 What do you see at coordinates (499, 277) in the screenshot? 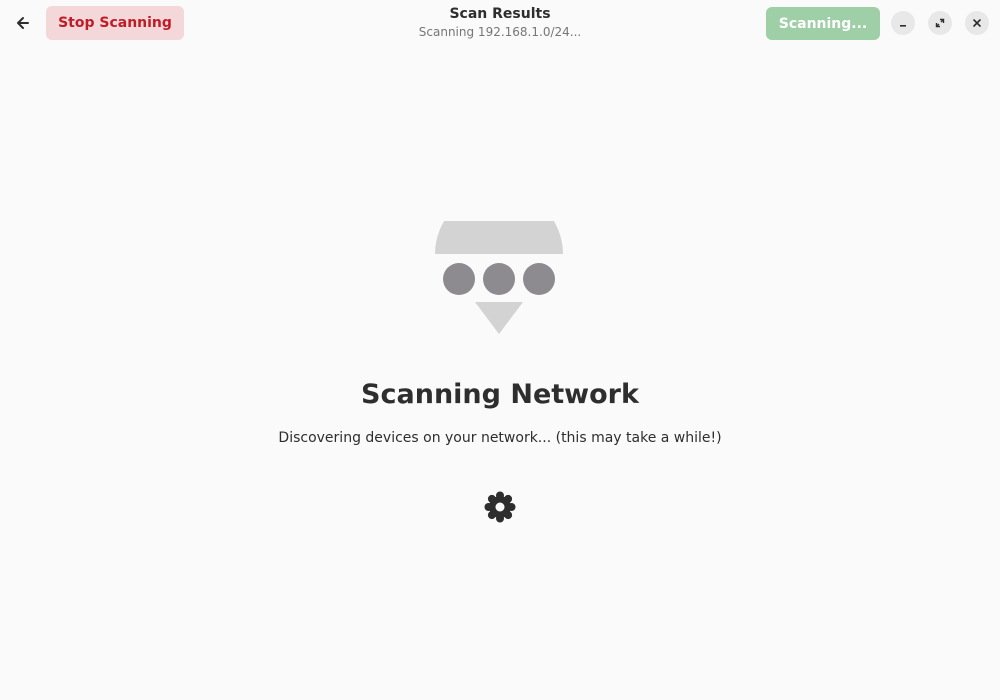
I see `network-wireless-scanning-icon` at bounding box center [499, 277].